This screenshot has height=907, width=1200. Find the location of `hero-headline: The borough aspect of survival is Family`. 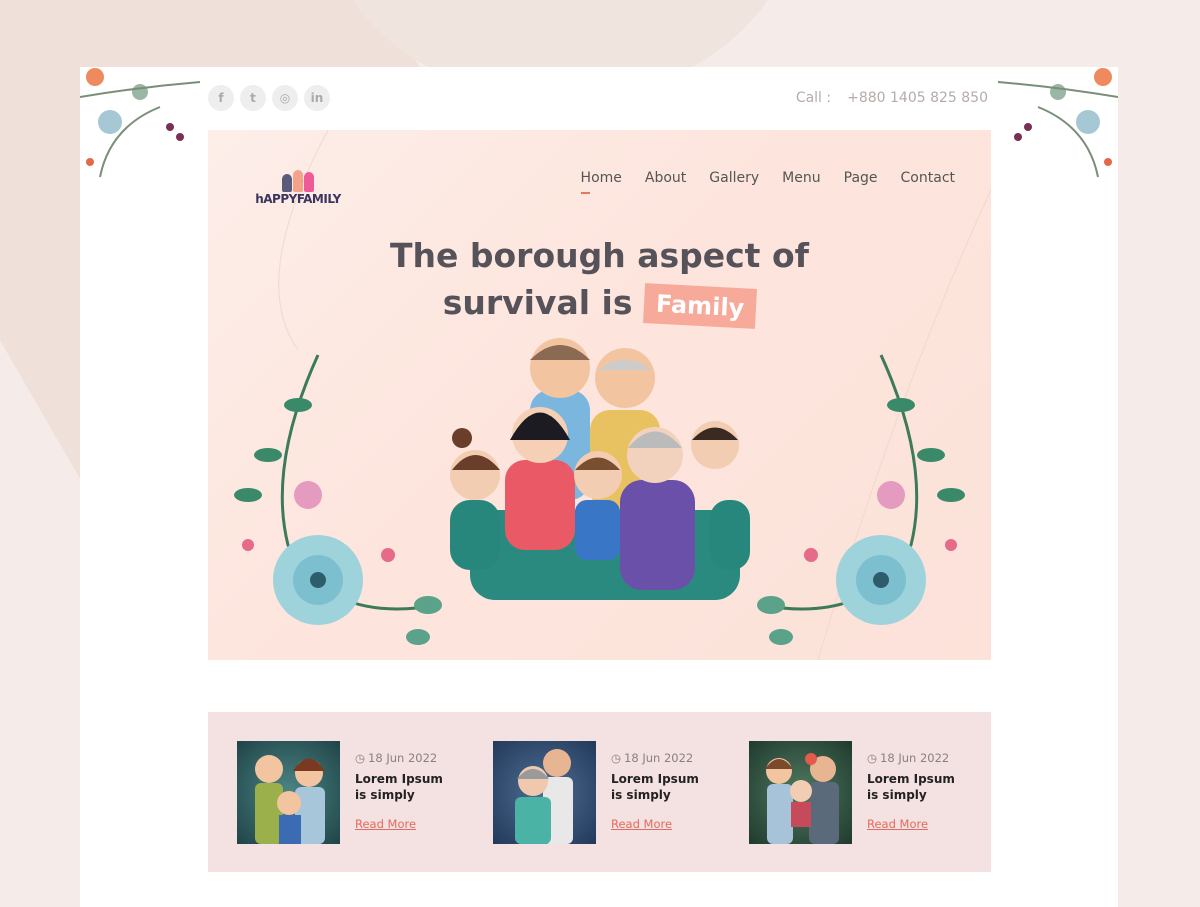

hero-headline: The borough aspect of survival is Family is located at coordinates (599, 280).